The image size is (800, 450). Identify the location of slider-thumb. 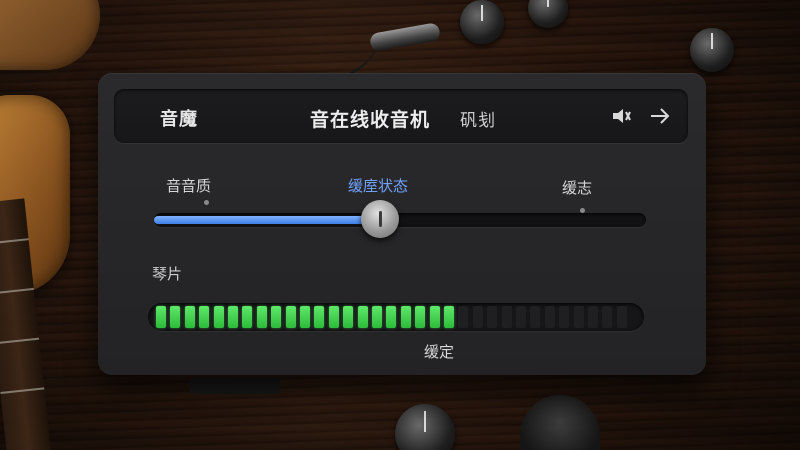
(380, 219).